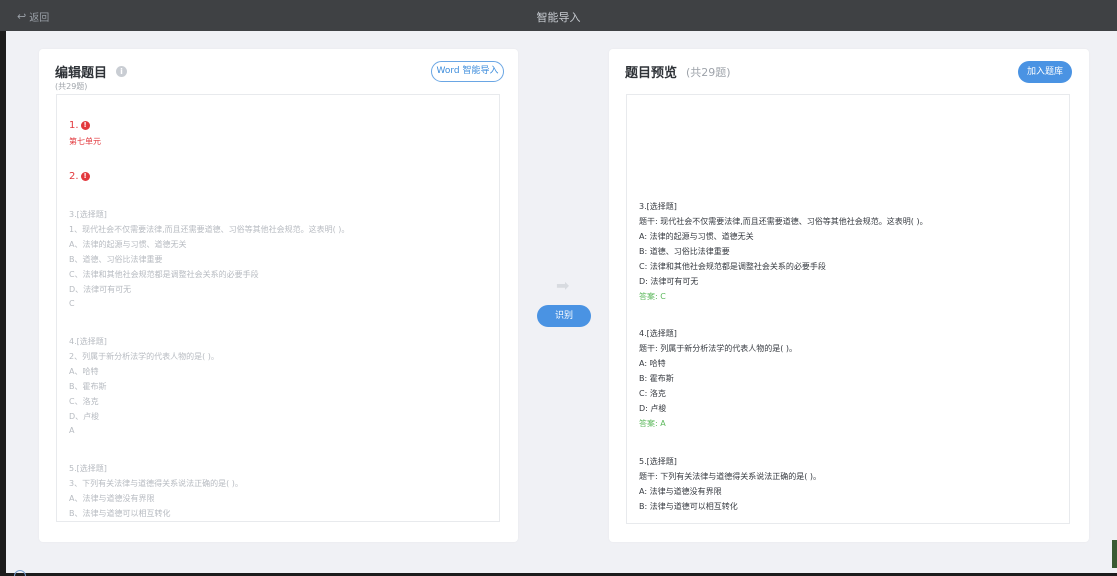 The image size is (1117, 576). I want to click on preview-line: D: 法律可有可无, so click(669, 281).